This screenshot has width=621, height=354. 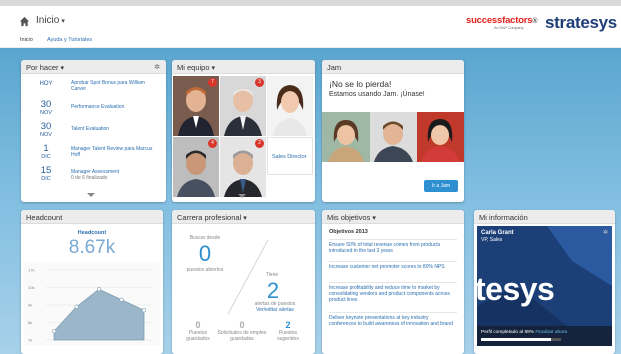 I want to click on team-member-photo: 7, so click(x=196, y=106).